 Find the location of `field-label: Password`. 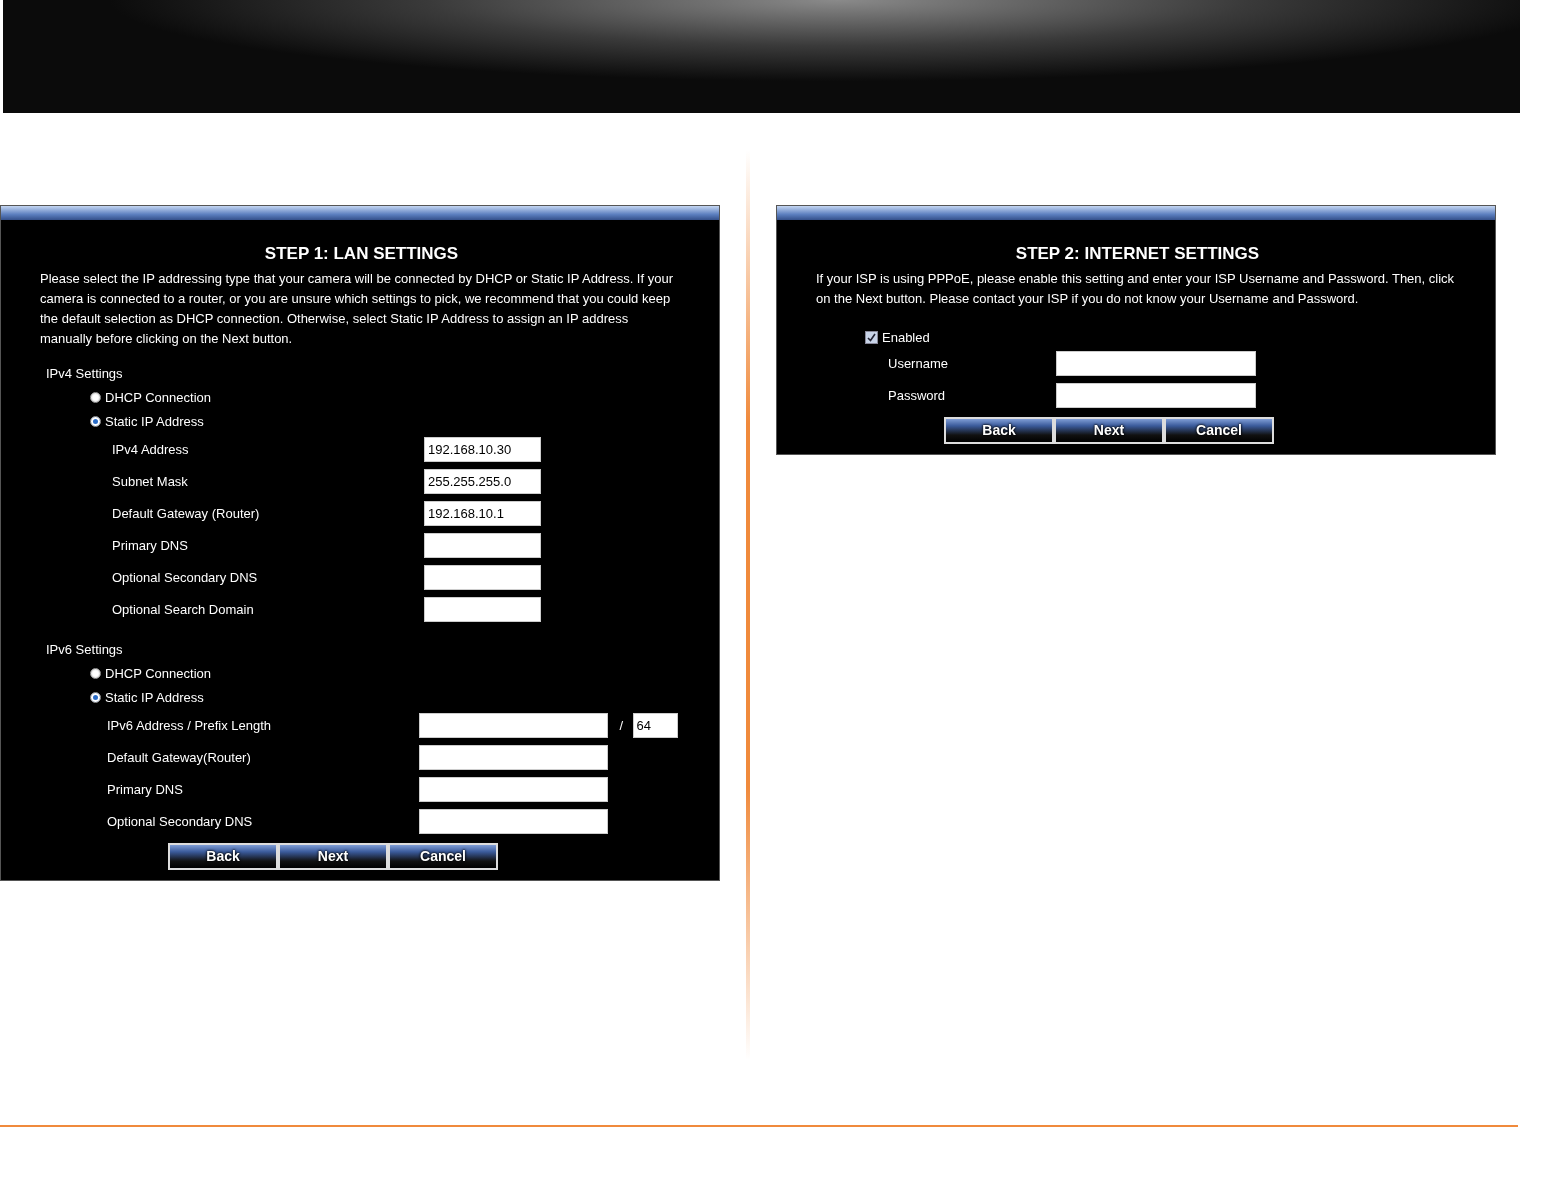

field-label: Password is located at coordinates (917, 395).